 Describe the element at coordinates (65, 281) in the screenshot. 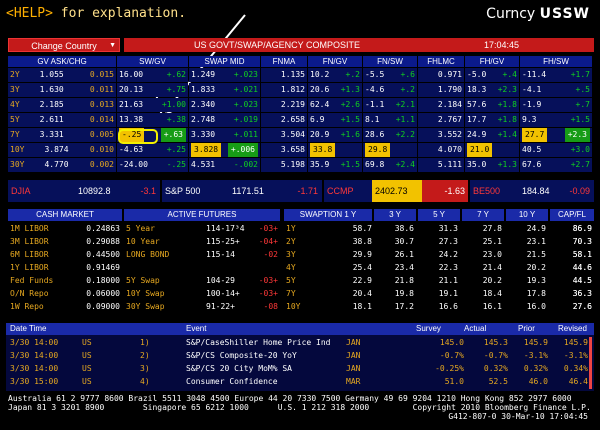

I see `cash-row: Fed Funds 0.18000` at that location.